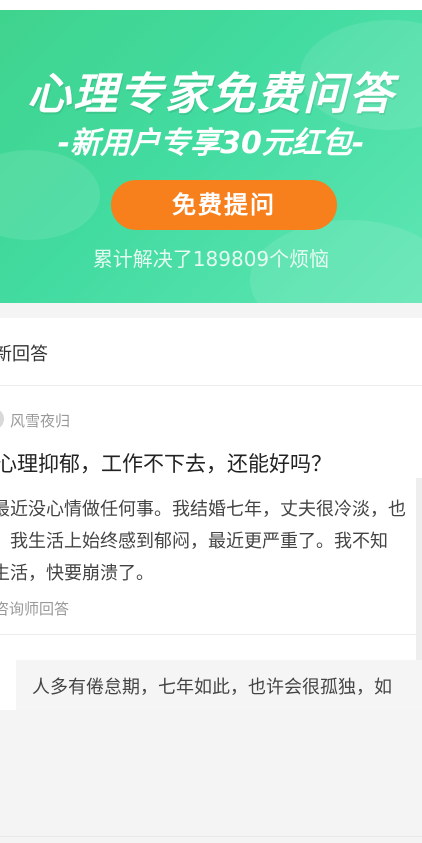  What do you see at coordinates (211, 836) in the screenshot?
I see `bottom-divider` at bounding box center [211, 836].